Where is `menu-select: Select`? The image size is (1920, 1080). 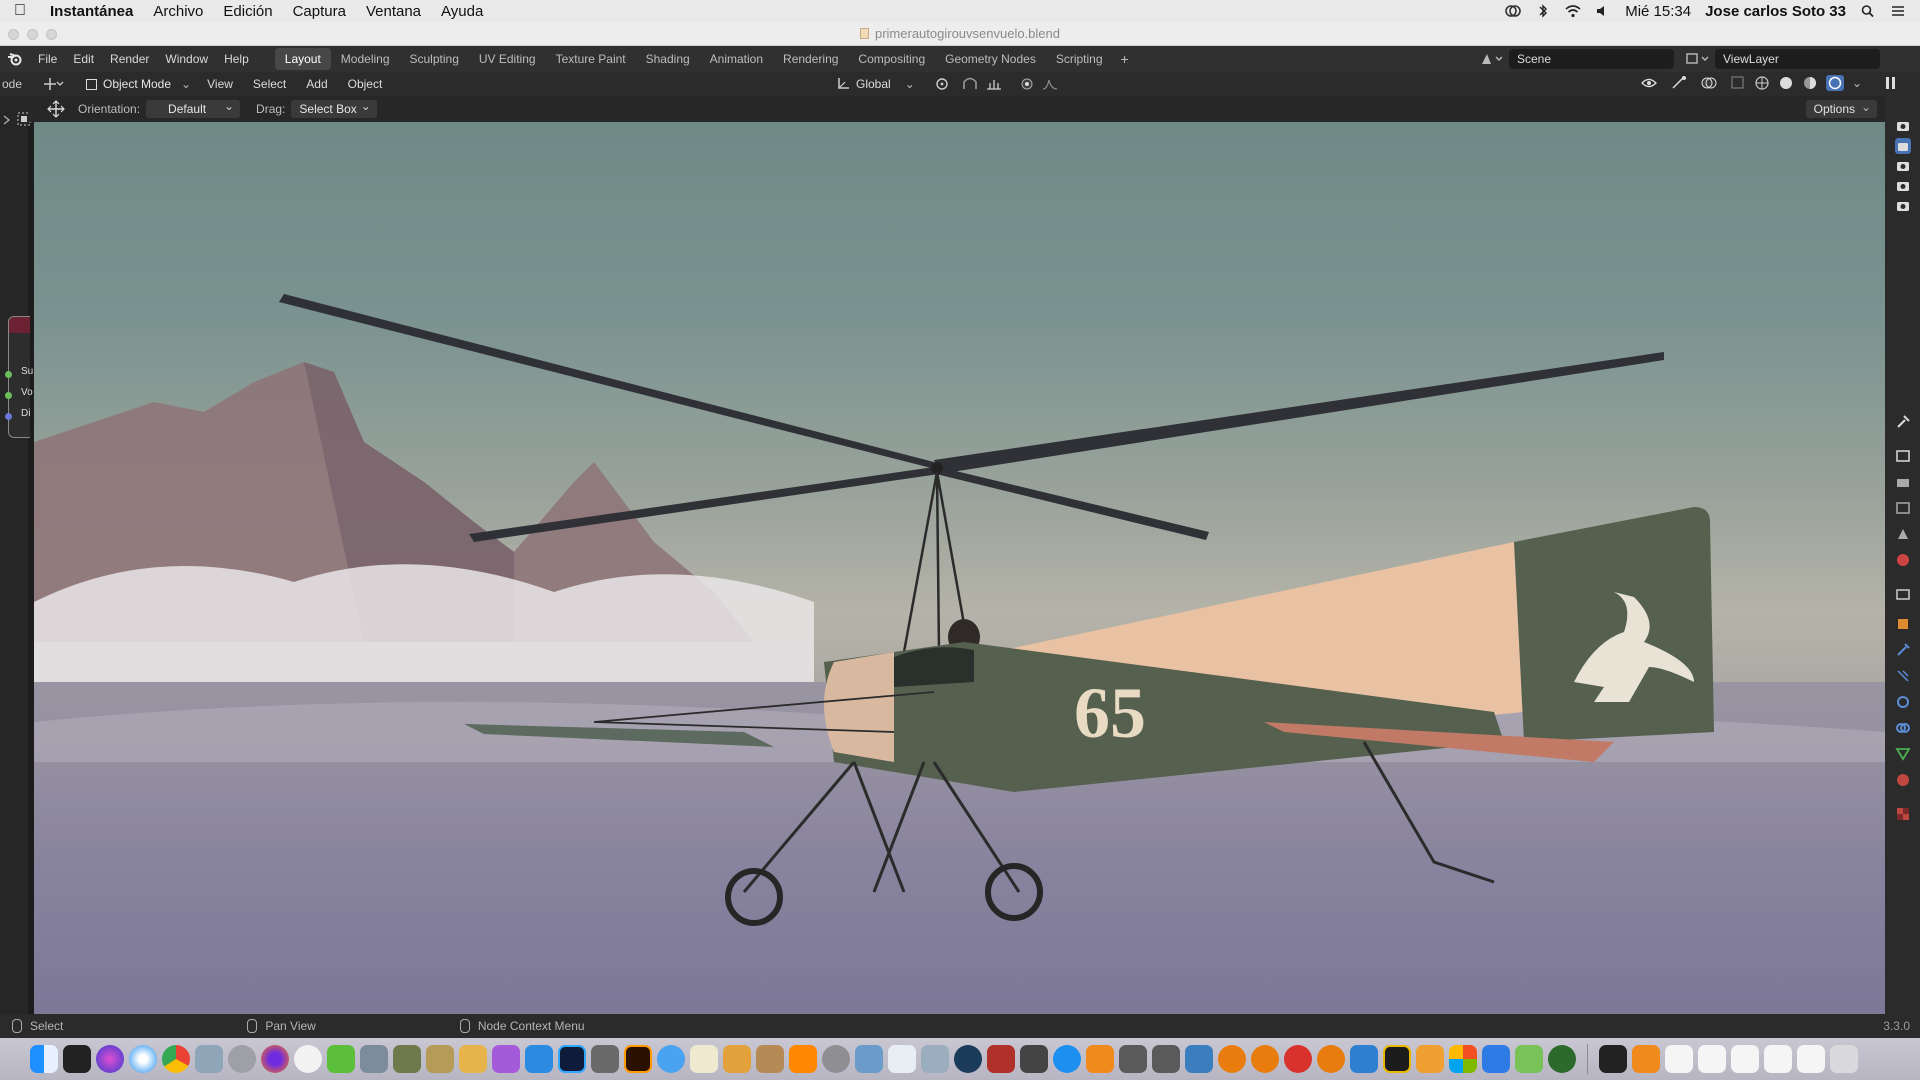
menu-select: Select is located at coordinates (269, 84).